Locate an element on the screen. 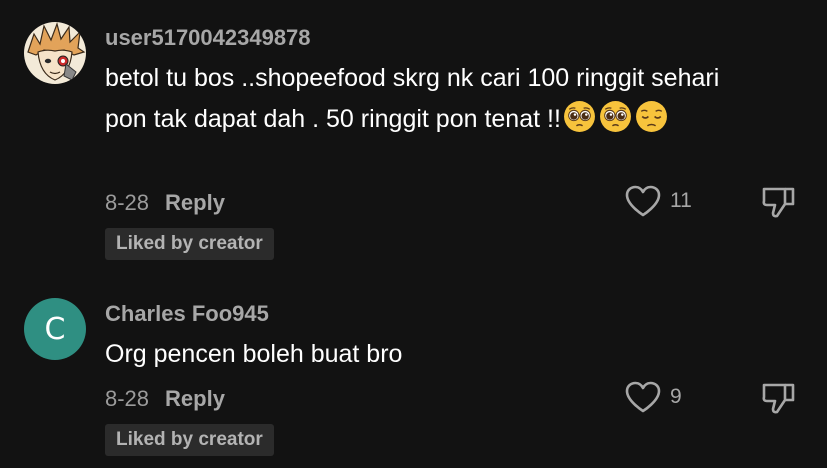 The height and width of the screenshot is (468, 827). liked-by-creator-badge: Liked by creator is located at coordinates (189, 440).